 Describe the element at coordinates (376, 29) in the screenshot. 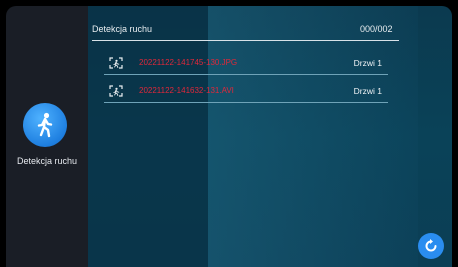

I see `file-count: 000/002` at that location.